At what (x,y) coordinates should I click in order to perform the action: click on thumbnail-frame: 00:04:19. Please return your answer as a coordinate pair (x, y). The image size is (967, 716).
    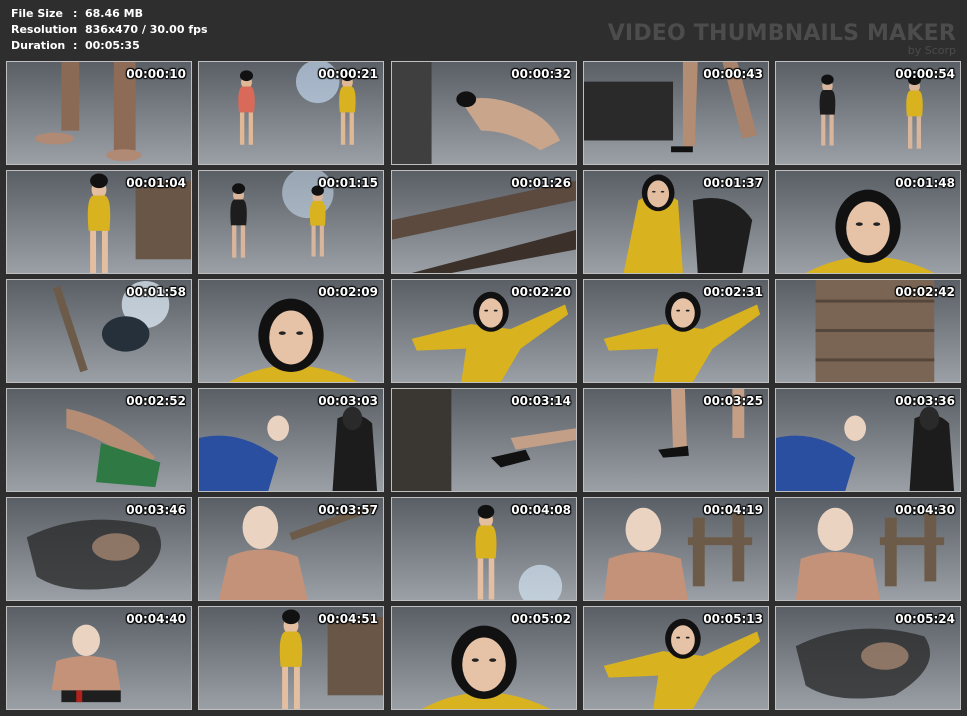
    Looking at the image, I should click on (676, 549).